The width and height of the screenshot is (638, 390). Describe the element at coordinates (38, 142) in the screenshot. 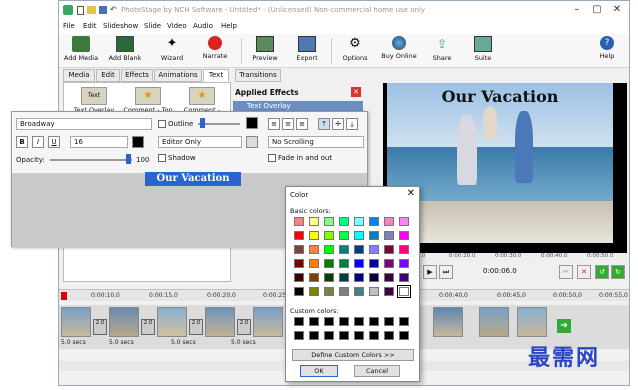

I see `italic-button: I` at that location.